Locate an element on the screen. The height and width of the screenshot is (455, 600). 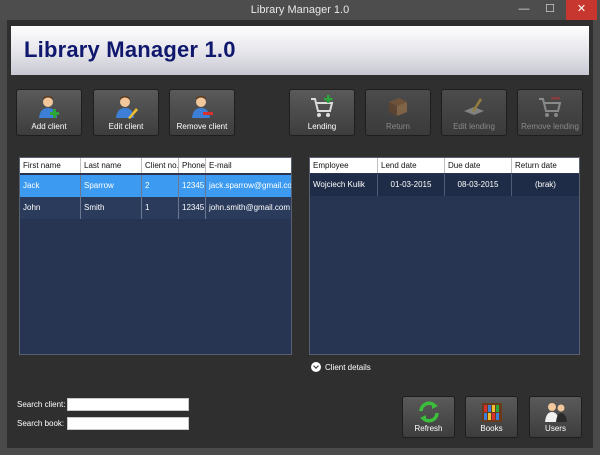
client-details-label: Client details is located at coordinates (348, 367).